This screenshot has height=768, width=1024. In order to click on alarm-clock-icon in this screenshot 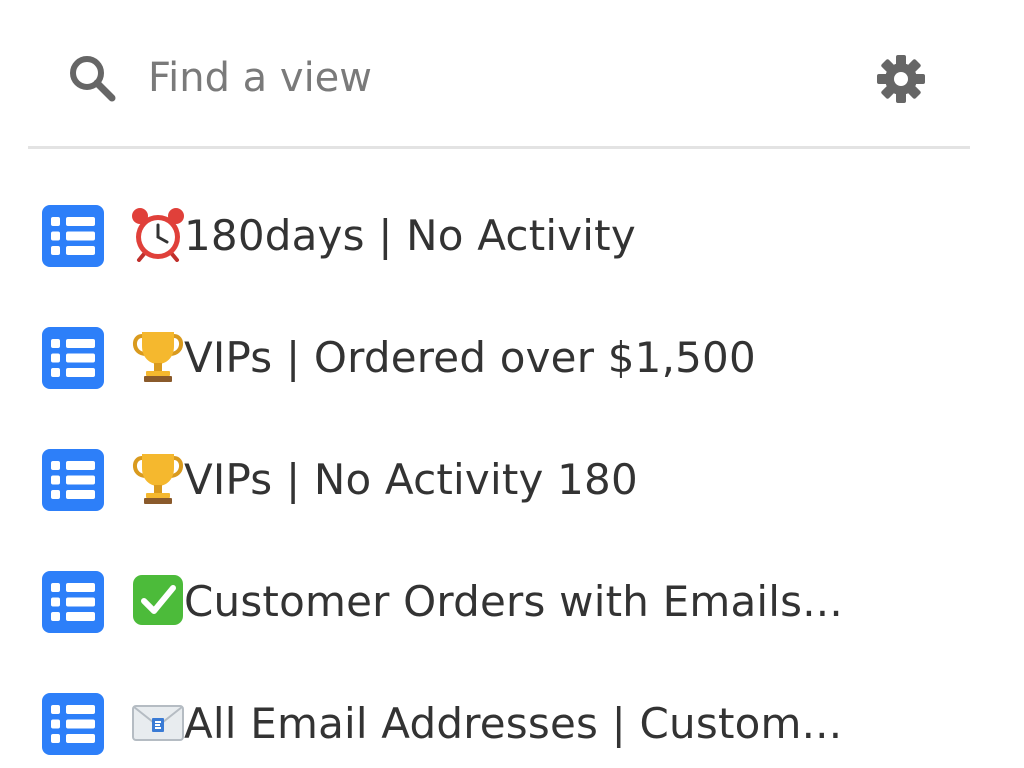, I will do `click(158, 235)`.